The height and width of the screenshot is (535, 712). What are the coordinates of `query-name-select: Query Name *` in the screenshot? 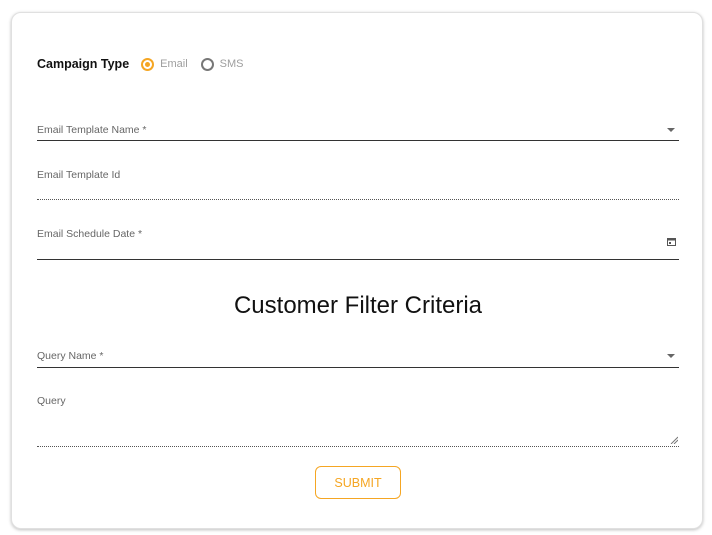 It's located at (358, 357).